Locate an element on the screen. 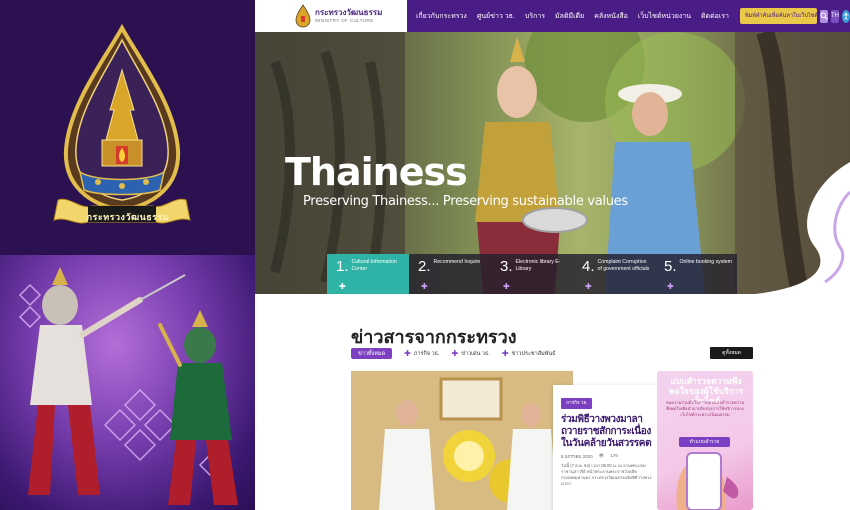 Image resolution: width=850 pixels, height=510 pixels. menu-item-library: คลังหนังสือ is located at coordinates (611, 16).